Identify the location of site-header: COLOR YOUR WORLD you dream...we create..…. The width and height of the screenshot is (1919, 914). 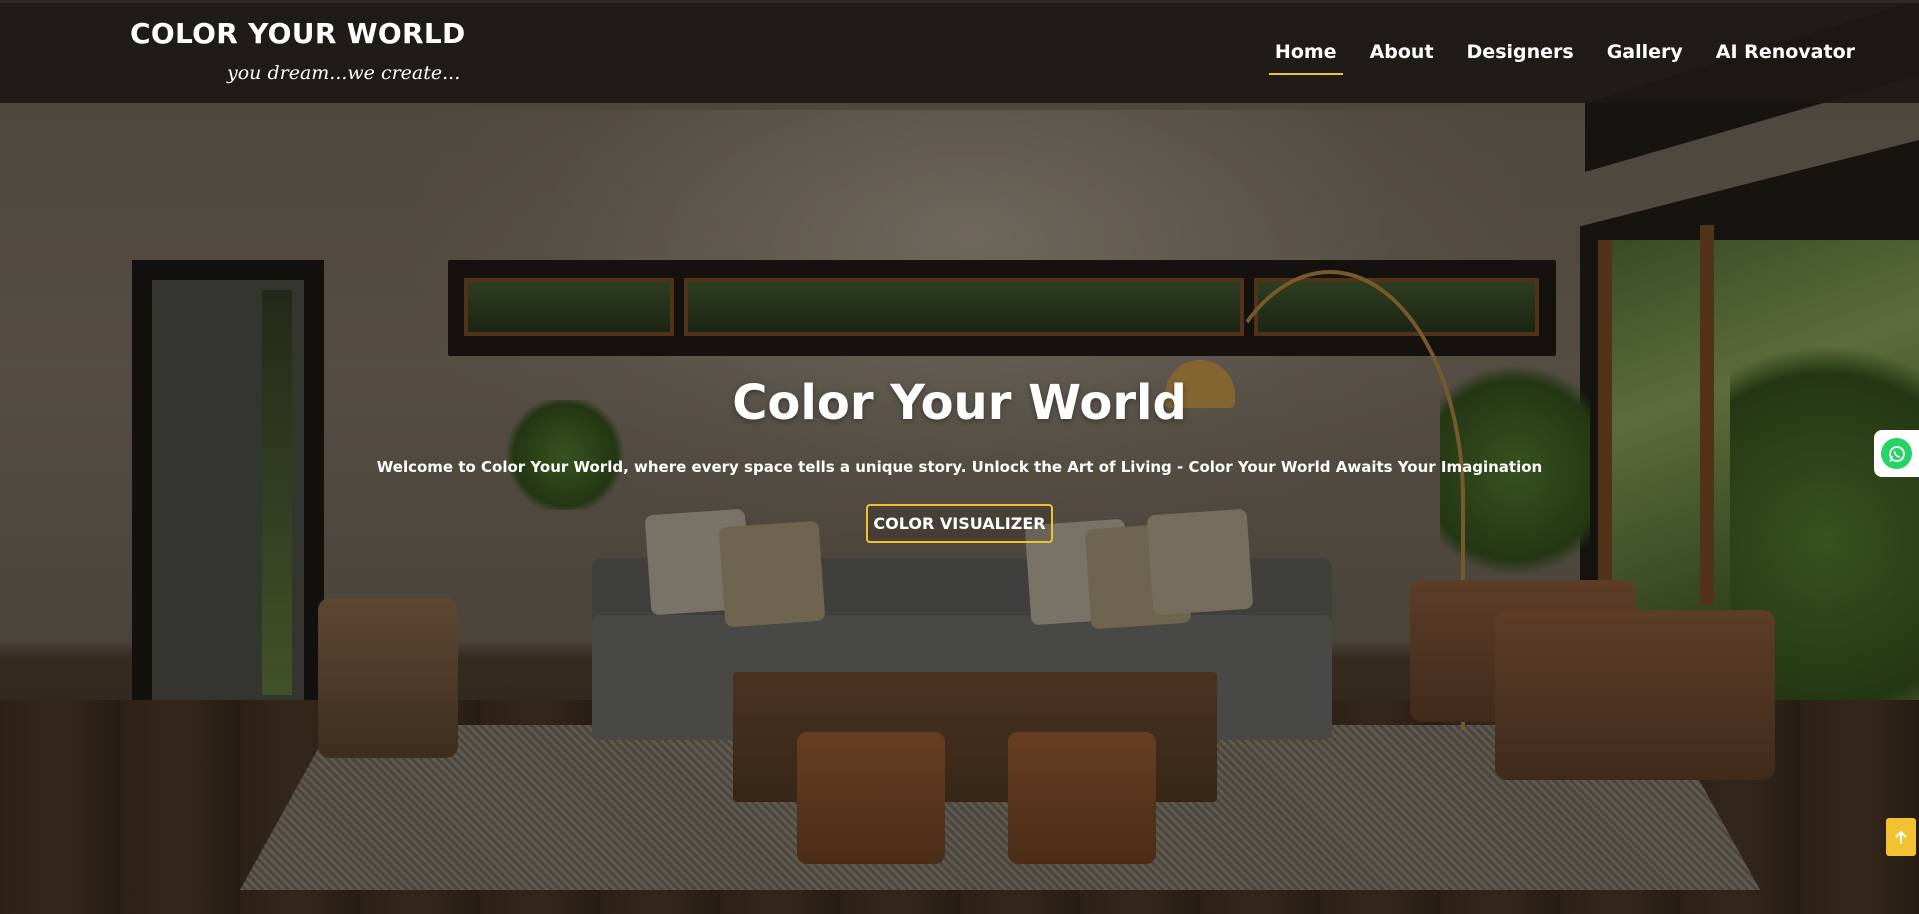
(959, 51).